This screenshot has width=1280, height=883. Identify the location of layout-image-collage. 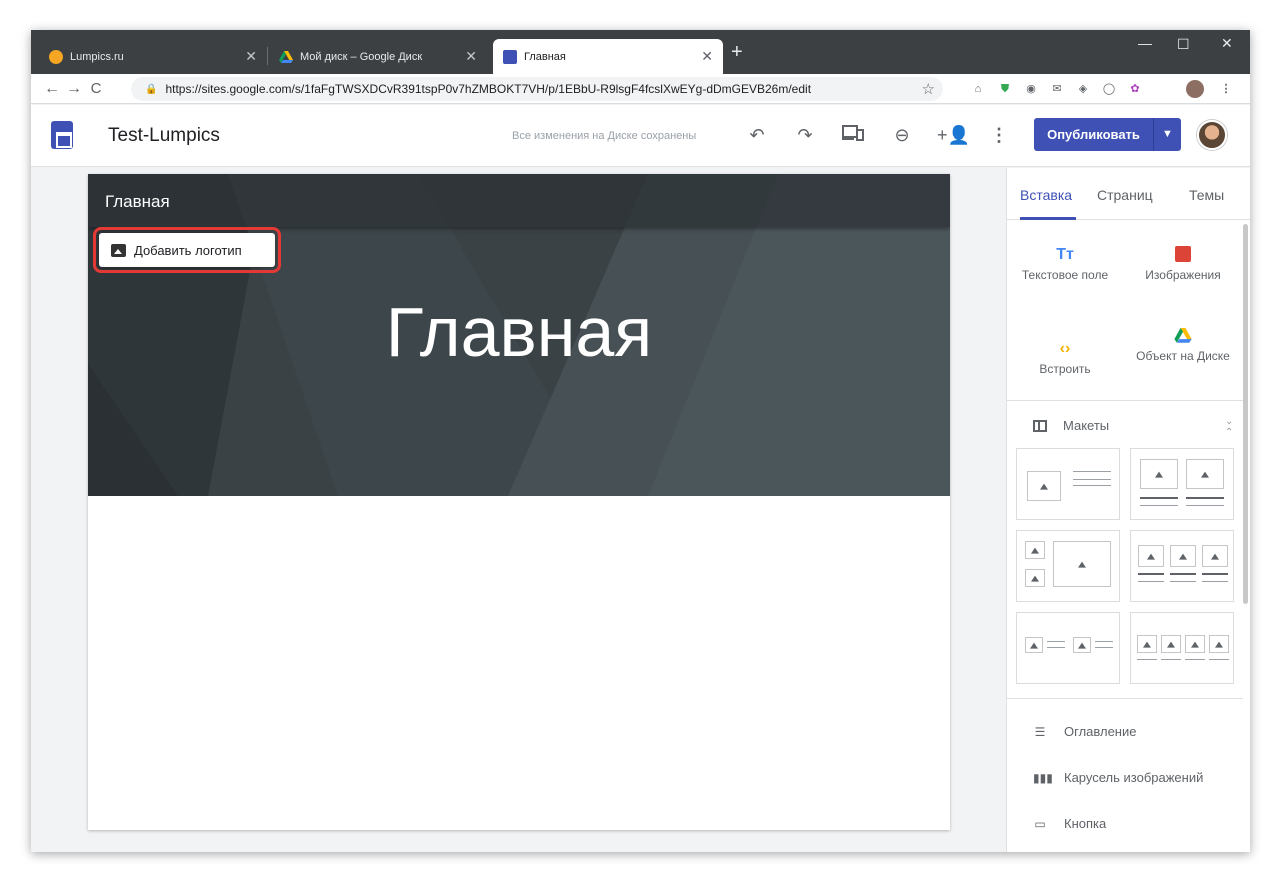
(1068, 566).